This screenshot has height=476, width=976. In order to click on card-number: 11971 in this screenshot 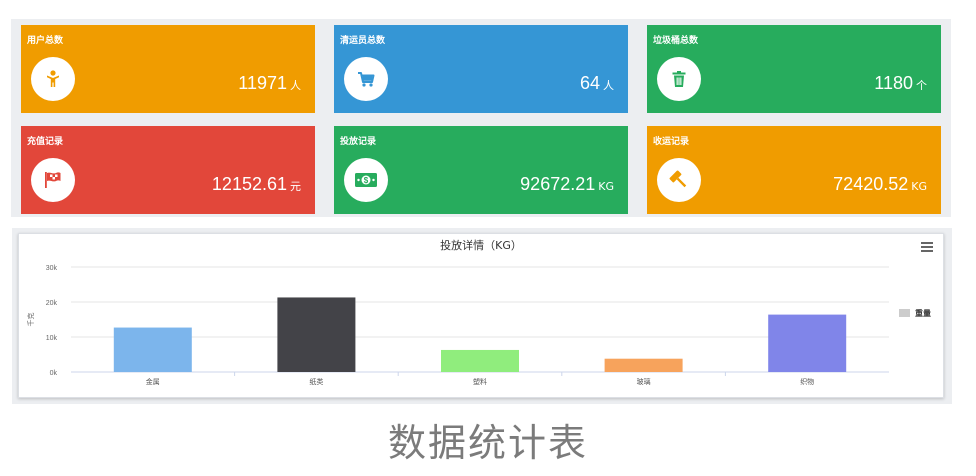, I will do `click(262, 83)`.